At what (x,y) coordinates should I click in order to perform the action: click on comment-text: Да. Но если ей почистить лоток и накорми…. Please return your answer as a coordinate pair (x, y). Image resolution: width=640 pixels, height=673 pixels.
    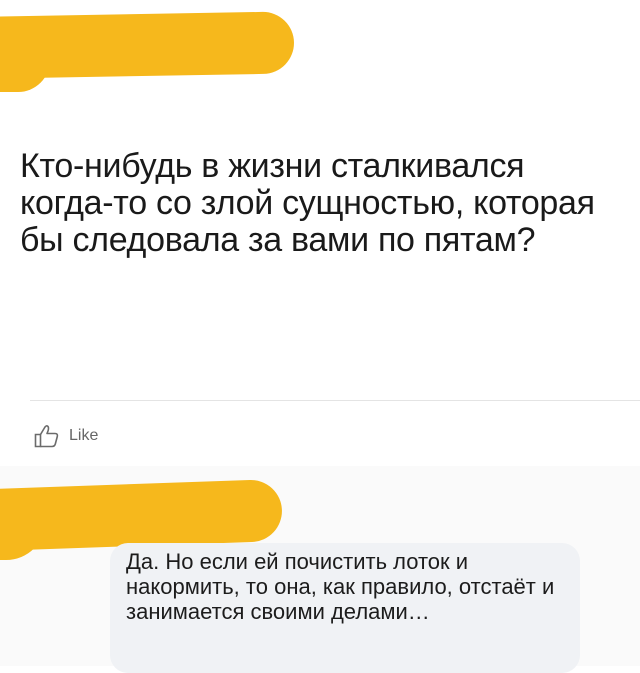
    Looking at the image, I should click on (340, 586).